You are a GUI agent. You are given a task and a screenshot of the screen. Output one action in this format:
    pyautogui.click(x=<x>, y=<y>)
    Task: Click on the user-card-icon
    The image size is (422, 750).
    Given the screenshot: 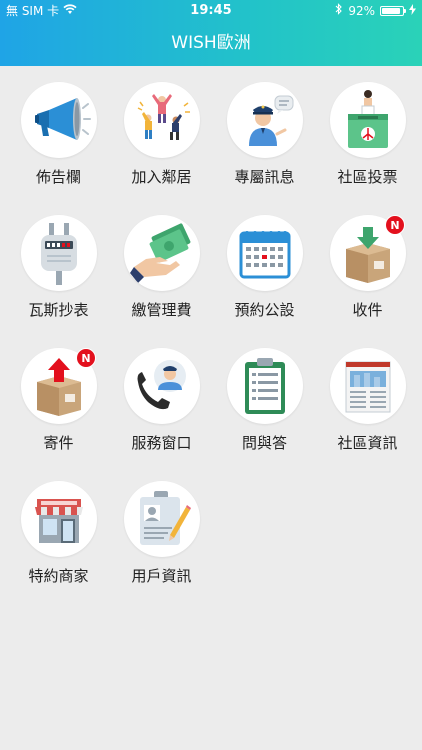 What is the action you would take?
    pyautogui.click(x=165, y=518)
    